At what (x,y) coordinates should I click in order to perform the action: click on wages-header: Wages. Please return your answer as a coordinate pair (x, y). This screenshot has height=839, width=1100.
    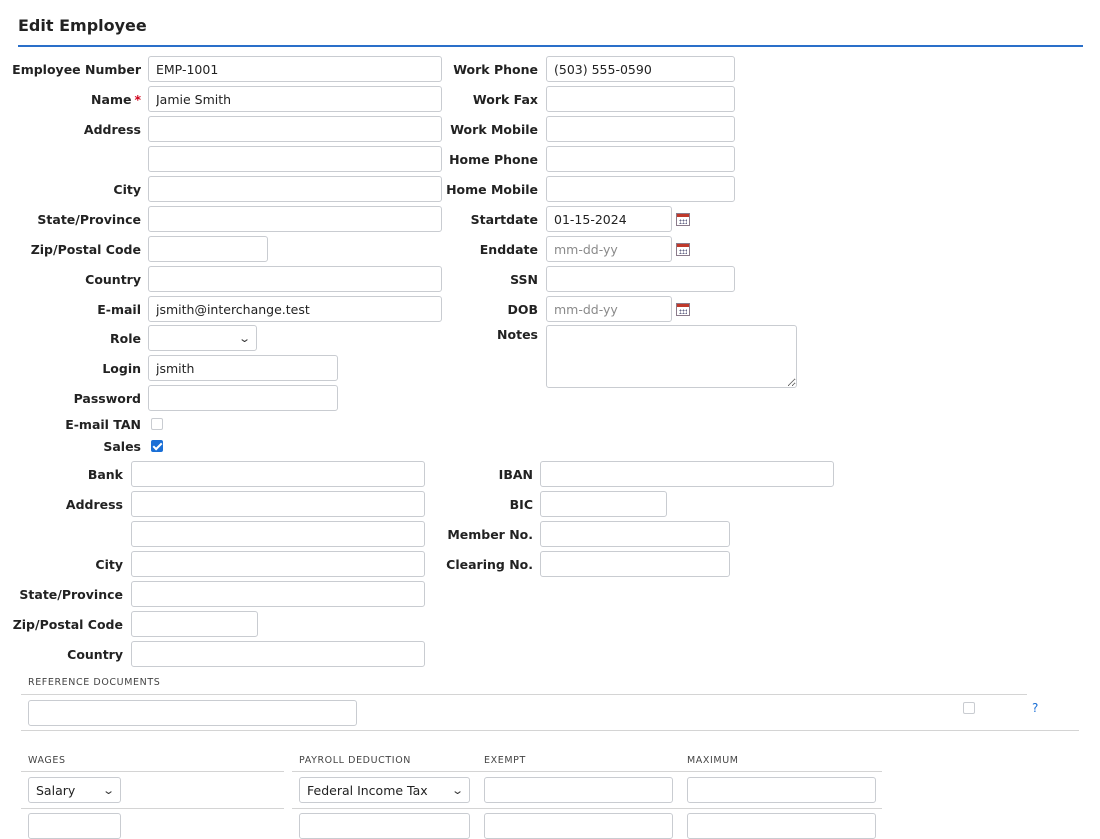
    Looking at the image, I should click on (47, 760).